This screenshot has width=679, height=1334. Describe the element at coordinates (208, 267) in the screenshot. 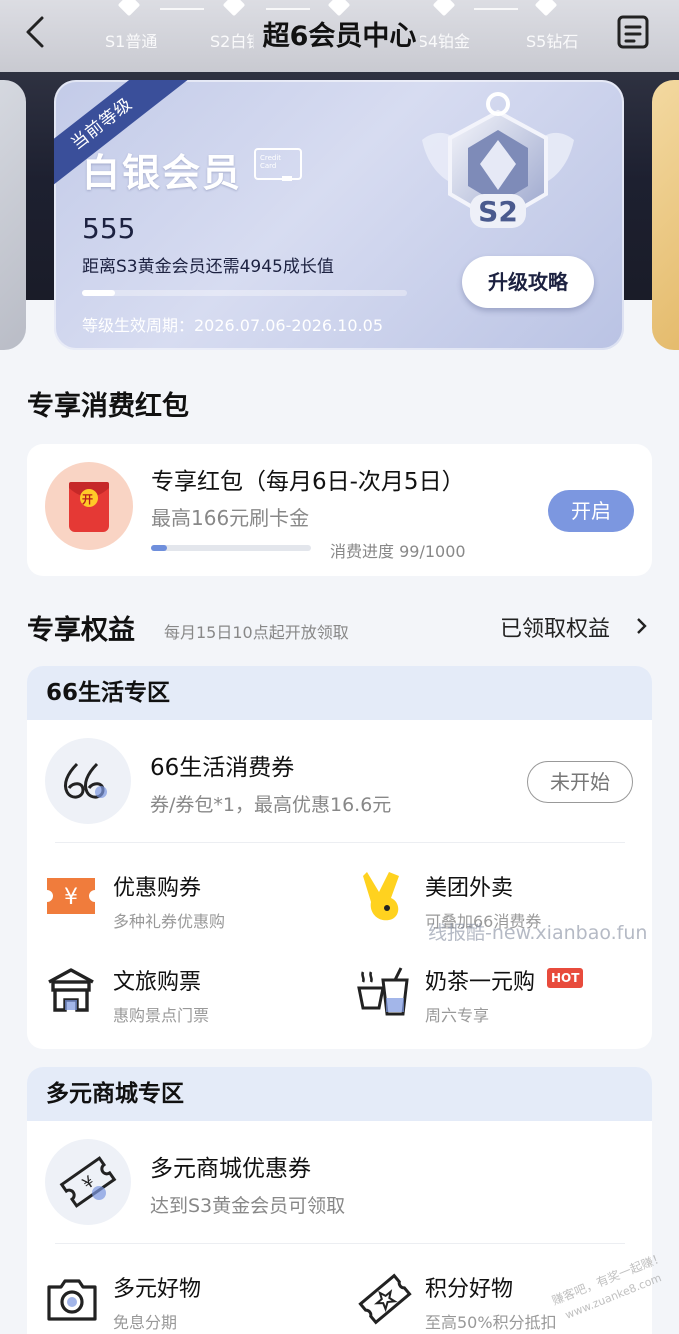

I see `next-level-requirement: 距离S3黄金会员还需4945成长值` at that location.